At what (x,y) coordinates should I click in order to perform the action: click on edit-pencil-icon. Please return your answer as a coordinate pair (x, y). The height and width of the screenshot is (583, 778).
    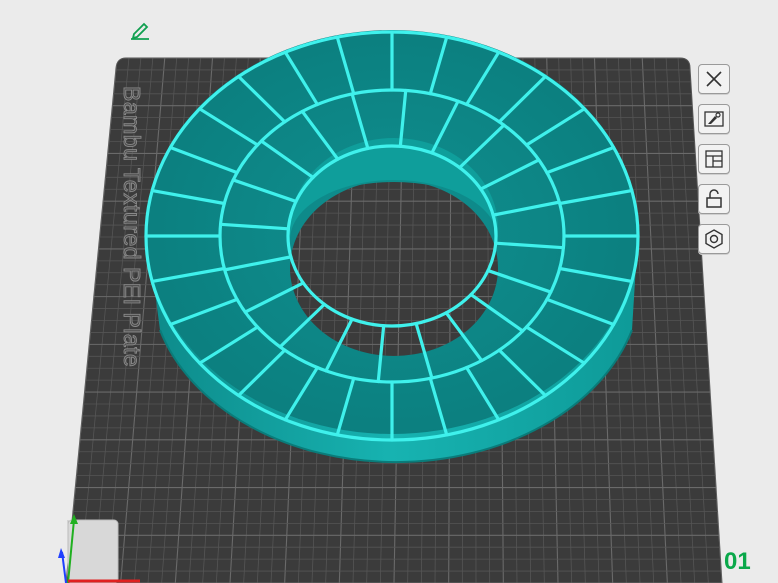
    Looking at the image, I should click on (140, 30).